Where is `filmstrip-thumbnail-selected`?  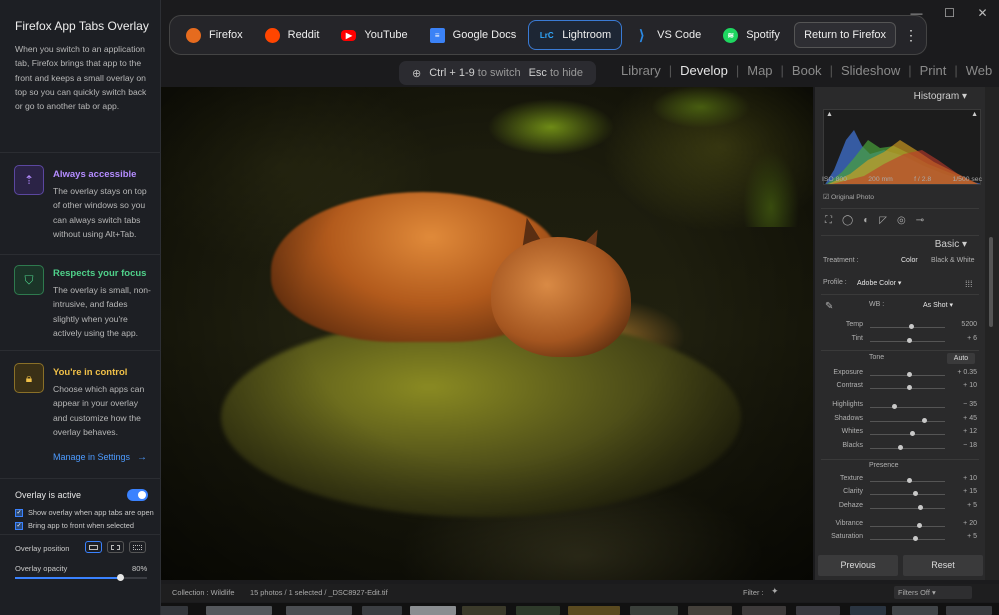 filmstrip-thumbnail-selected is located at coordinates (433, 610).